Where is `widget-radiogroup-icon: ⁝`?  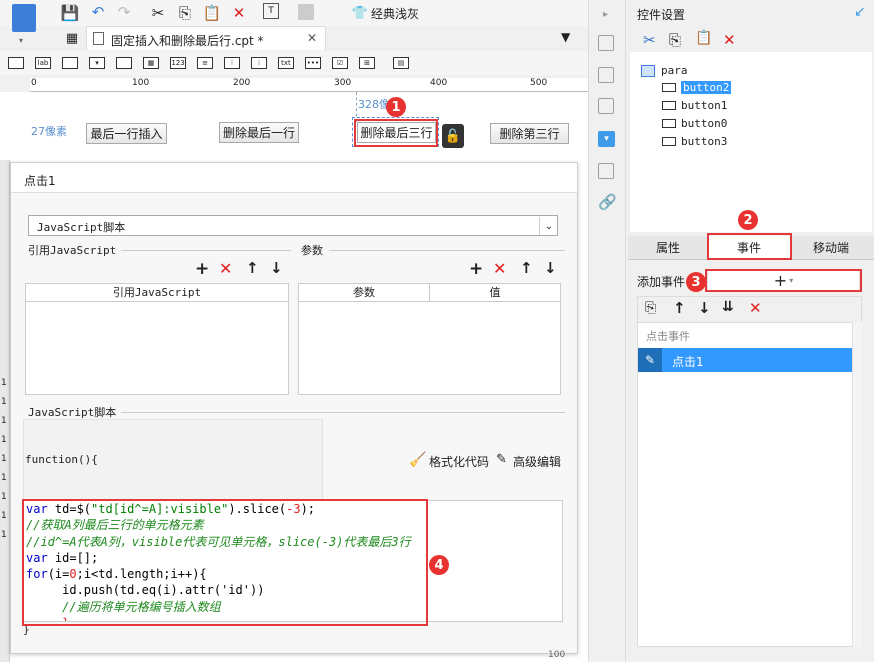 widget-radiogroup-icon: ⁝ is located at coordinates (232, 63).